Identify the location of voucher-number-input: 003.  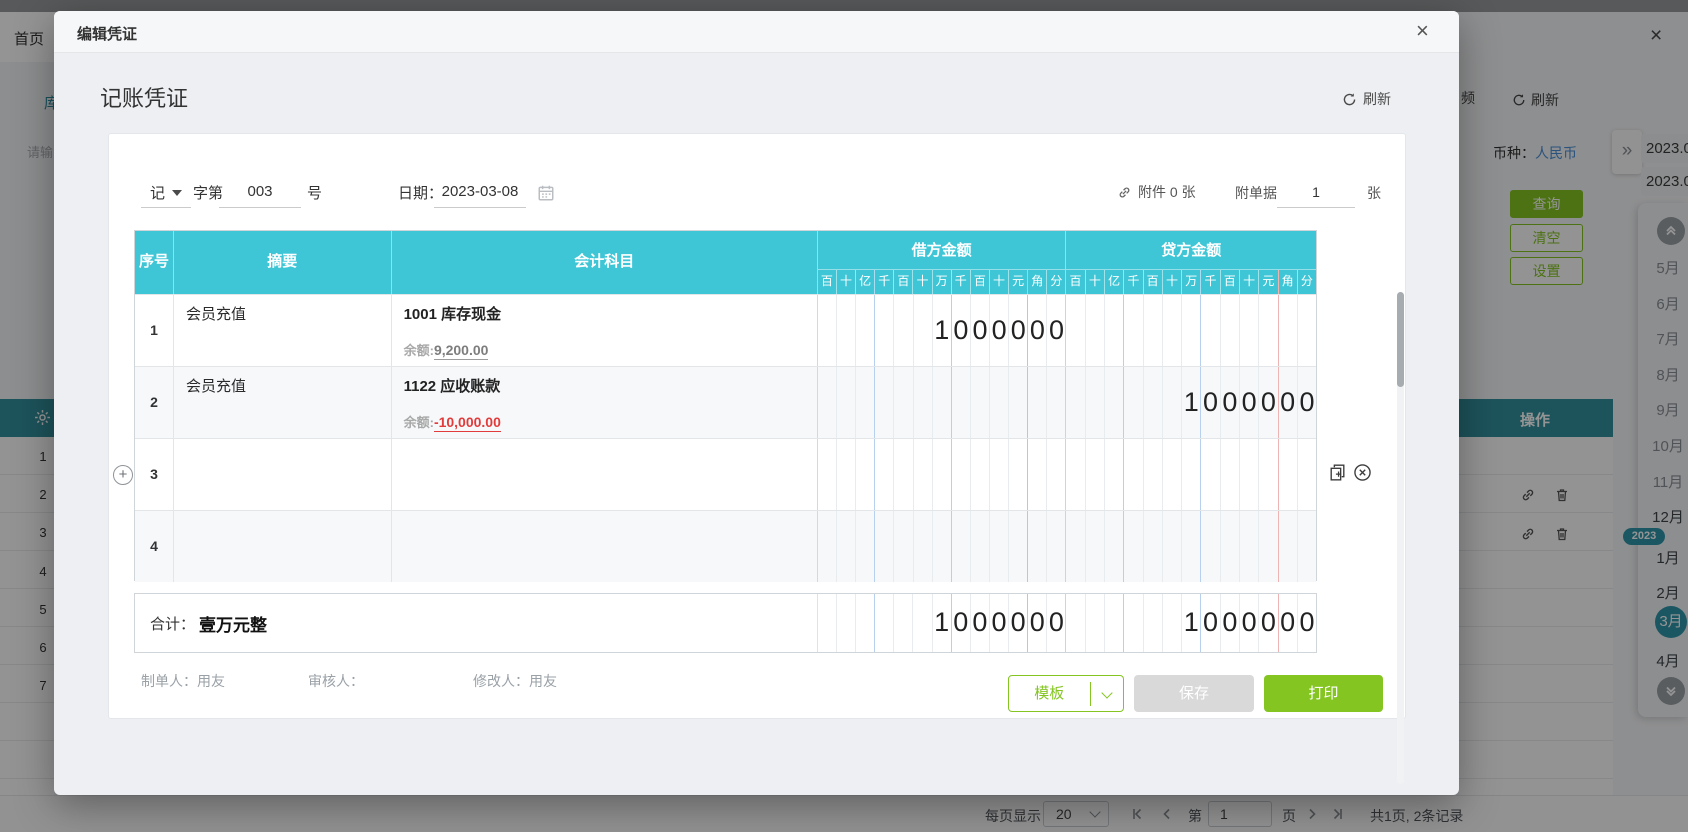
(260, 193).